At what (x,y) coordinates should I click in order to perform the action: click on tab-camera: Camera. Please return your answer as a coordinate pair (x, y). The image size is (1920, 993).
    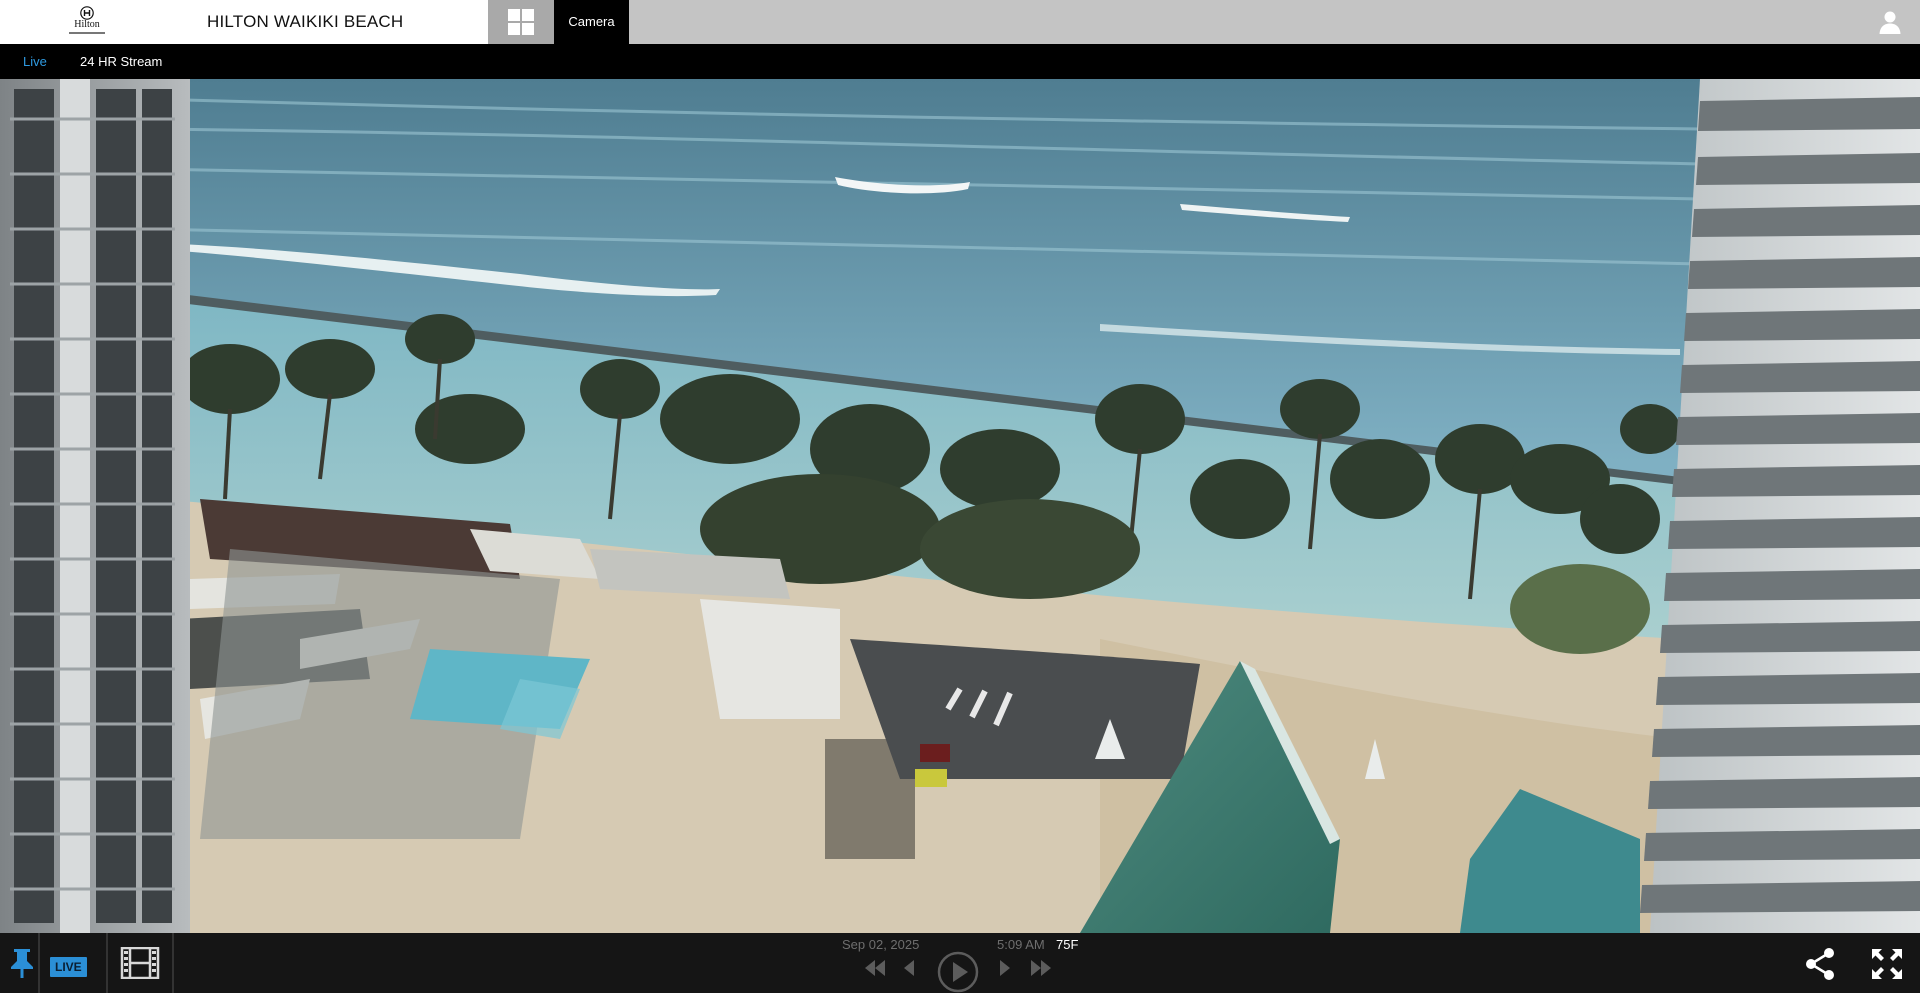
    Looking at the image, I should click on (591, 22).